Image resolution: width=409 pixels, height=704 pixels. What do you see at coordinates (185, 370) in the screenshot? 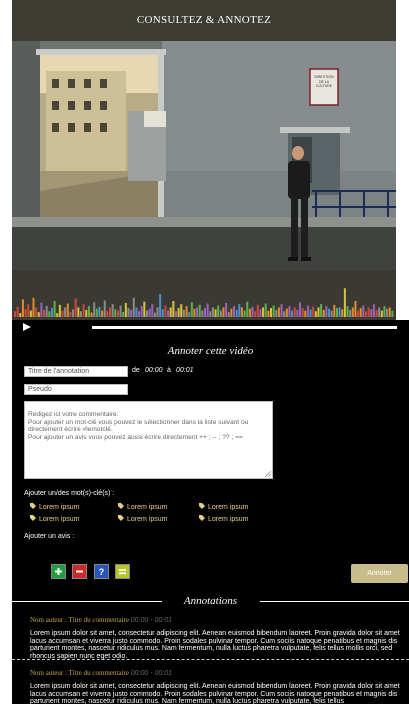
I see `end-time: 00:01` at bounding box center [185, 370].